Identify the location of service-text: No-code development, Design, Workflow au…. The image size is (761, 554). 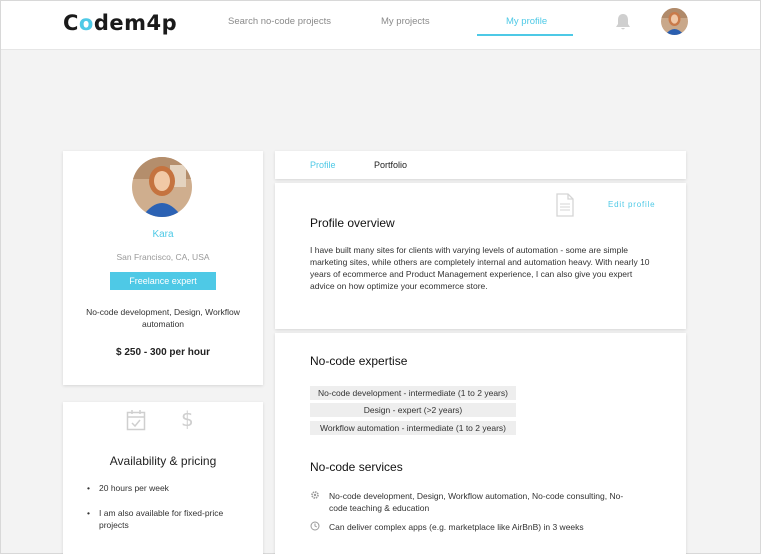
(476, 502).